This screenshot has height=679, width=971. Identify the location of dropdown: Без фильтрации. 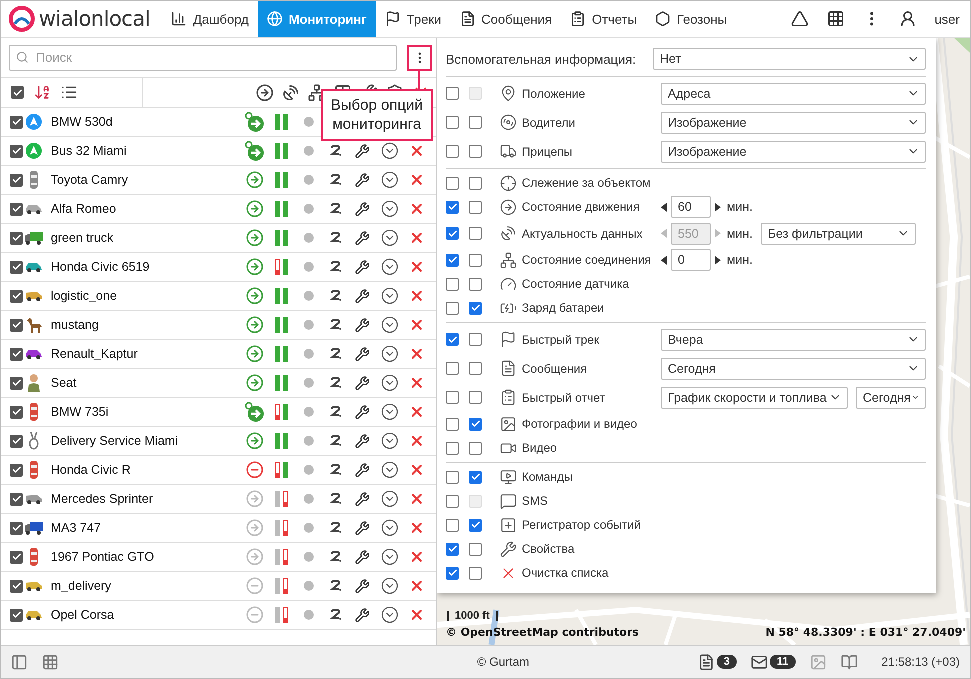
(838, 233).